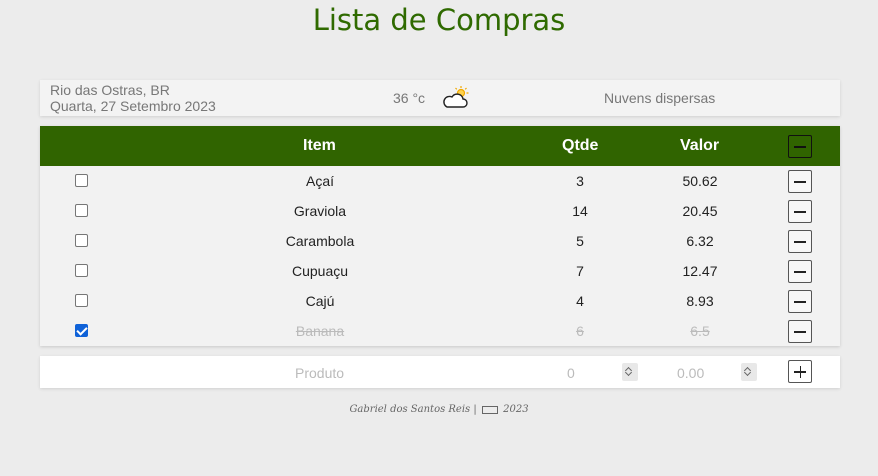 Image resolution: width=878 pixels, height=476 pixels. What do you see at coordinates (409, 98) in the screenshot?
I see `weather-temperature: 36 °c` at bounding box center [409, 98].